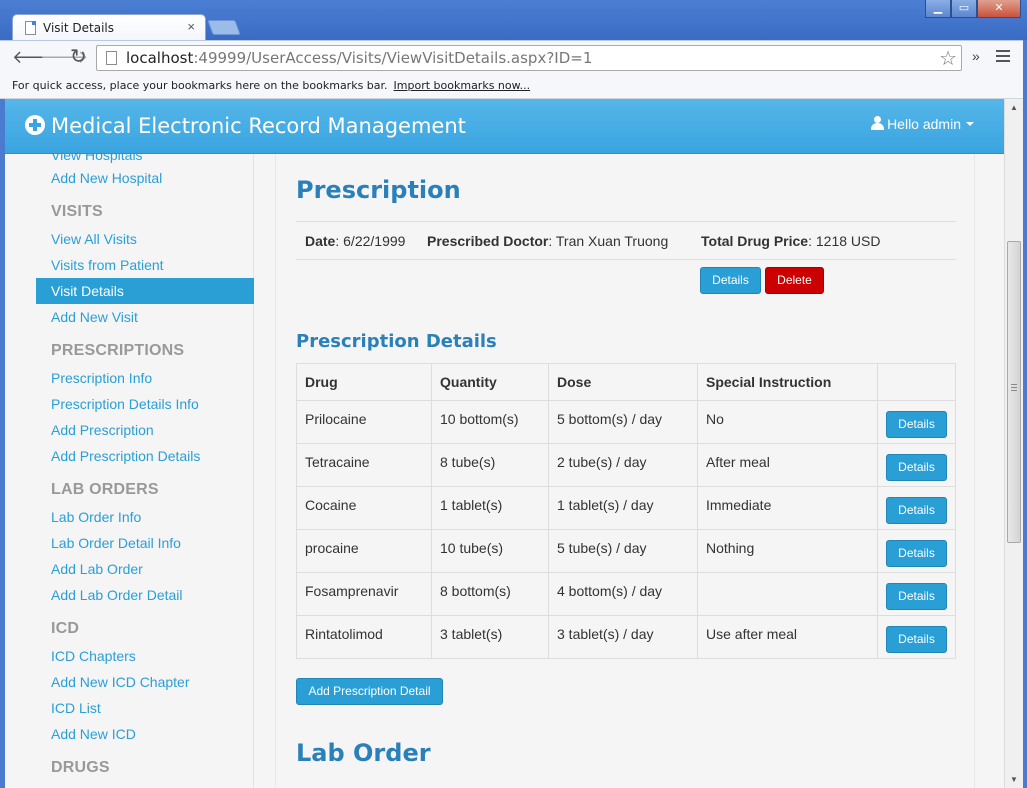 This screenshot has width=1027, height=788. What do you see at coordinates (145, 569) in the screenshot?
I see `sidebar-item-add-lab-order: Add Lab Order` at bounding box center [145, 569].